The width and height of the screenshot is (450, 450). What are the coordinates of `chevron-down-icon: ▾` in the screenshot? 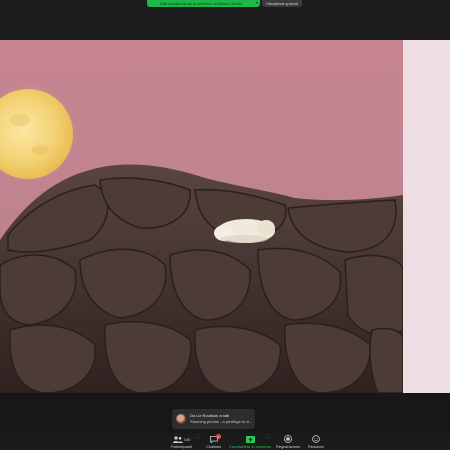 It's located at (256, 2).